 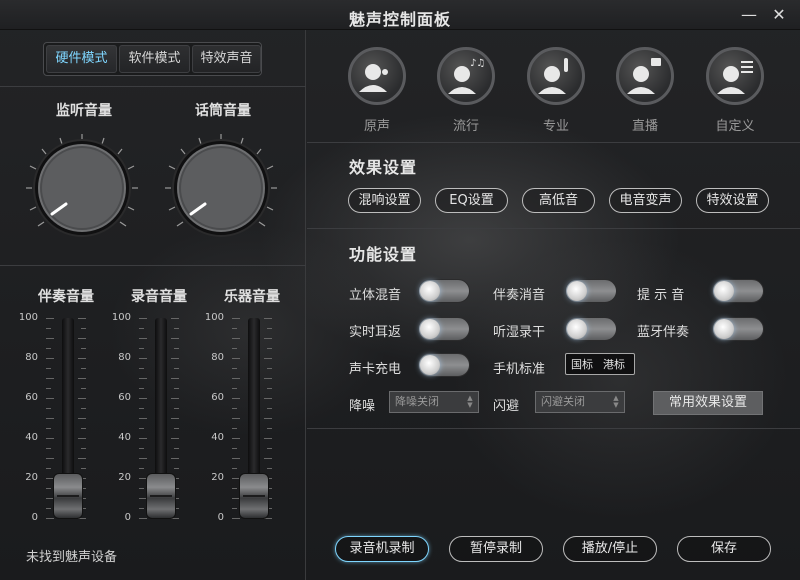 I want to click on voice-pop-icon: ♪♫, so click(x=466, y=76).